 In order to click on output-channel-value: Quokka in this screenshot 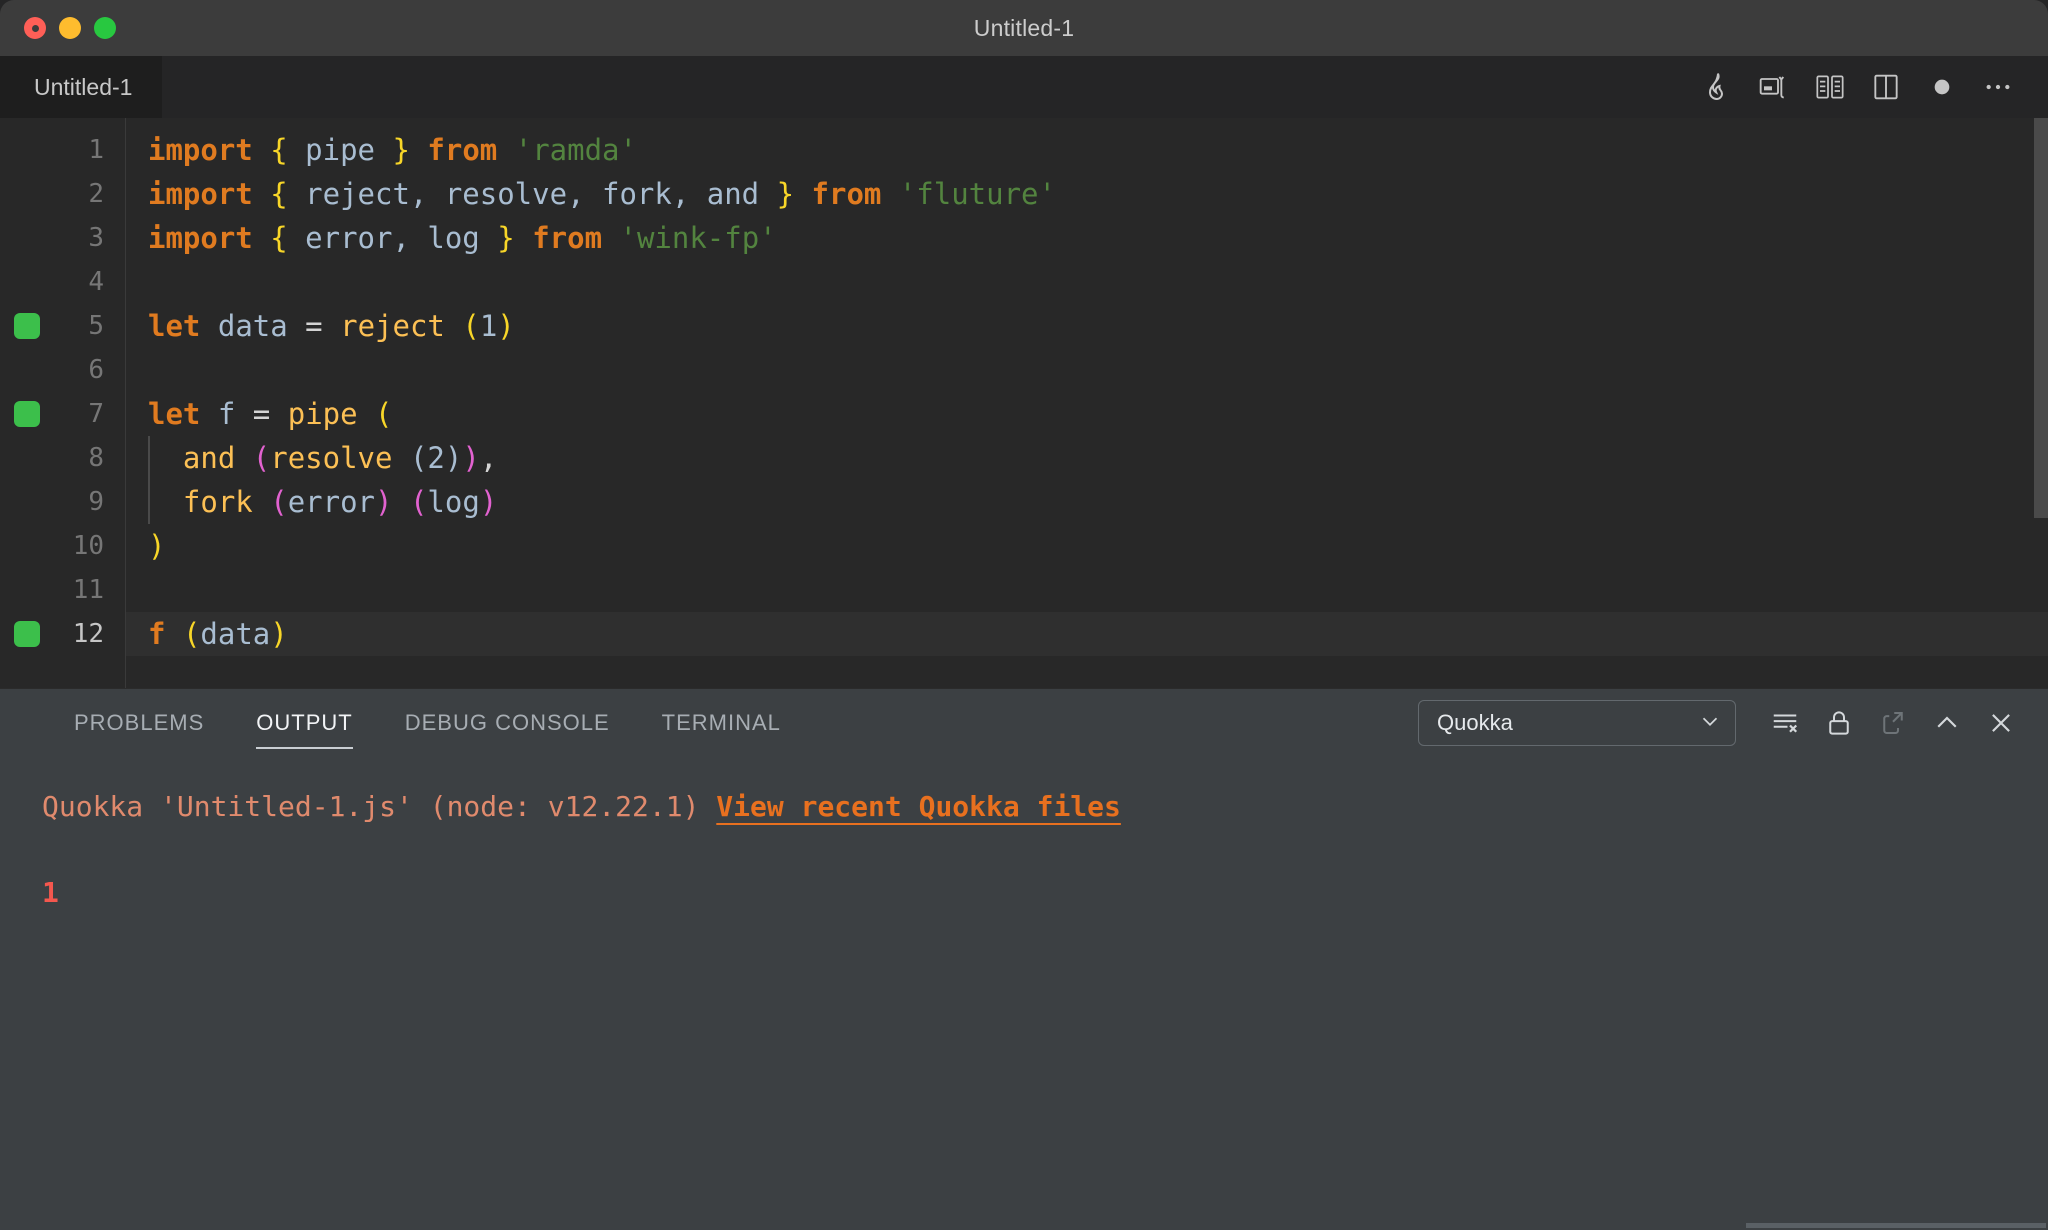, I will do `click(1475, 722)`.